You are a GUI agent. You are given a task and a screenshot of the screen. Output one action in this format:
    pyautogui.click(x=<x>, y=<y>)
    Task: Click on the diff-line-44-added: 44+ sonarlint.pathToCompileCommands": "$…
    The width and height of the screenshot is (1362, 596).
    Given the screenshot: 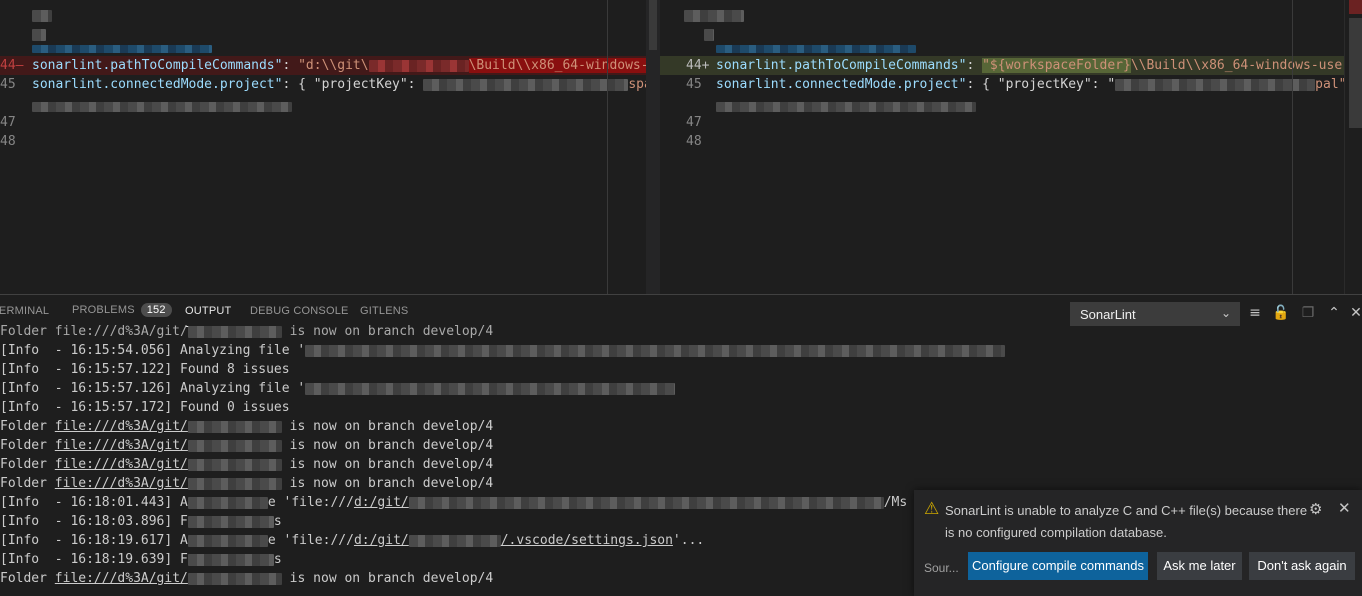 What is the action you would take?
    pyautogui.click(x=1002, y=65)
    